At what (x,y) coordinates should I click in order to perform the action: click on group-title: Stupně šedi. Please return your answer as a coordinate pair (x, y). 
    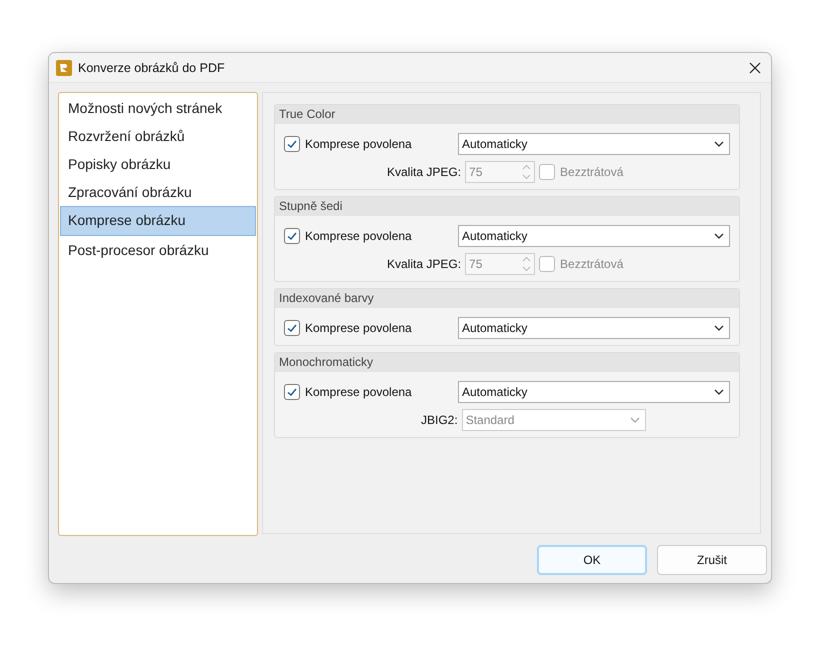
    Looking at the image, I should click on (507, 206).